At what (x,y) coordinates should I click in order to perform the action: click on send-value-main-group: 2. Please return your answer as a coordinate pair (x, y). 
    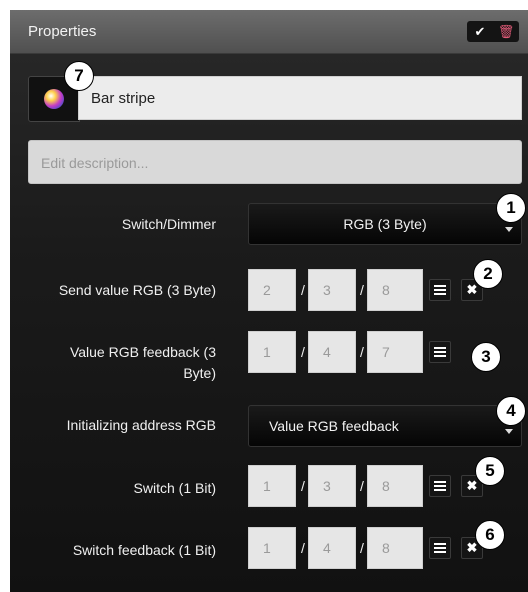
    Looking at the image, I should click on (272, 290).